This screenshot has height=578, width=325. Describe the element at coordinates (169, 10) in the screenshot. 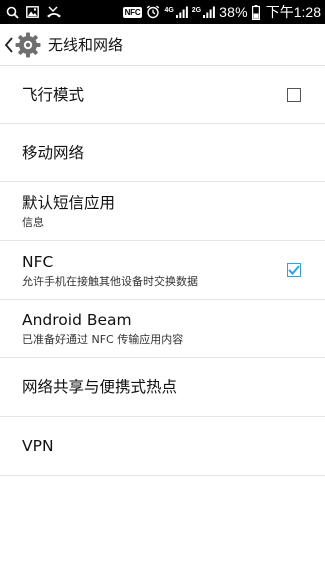

I see `network-type-label-1: 4G` at that location.